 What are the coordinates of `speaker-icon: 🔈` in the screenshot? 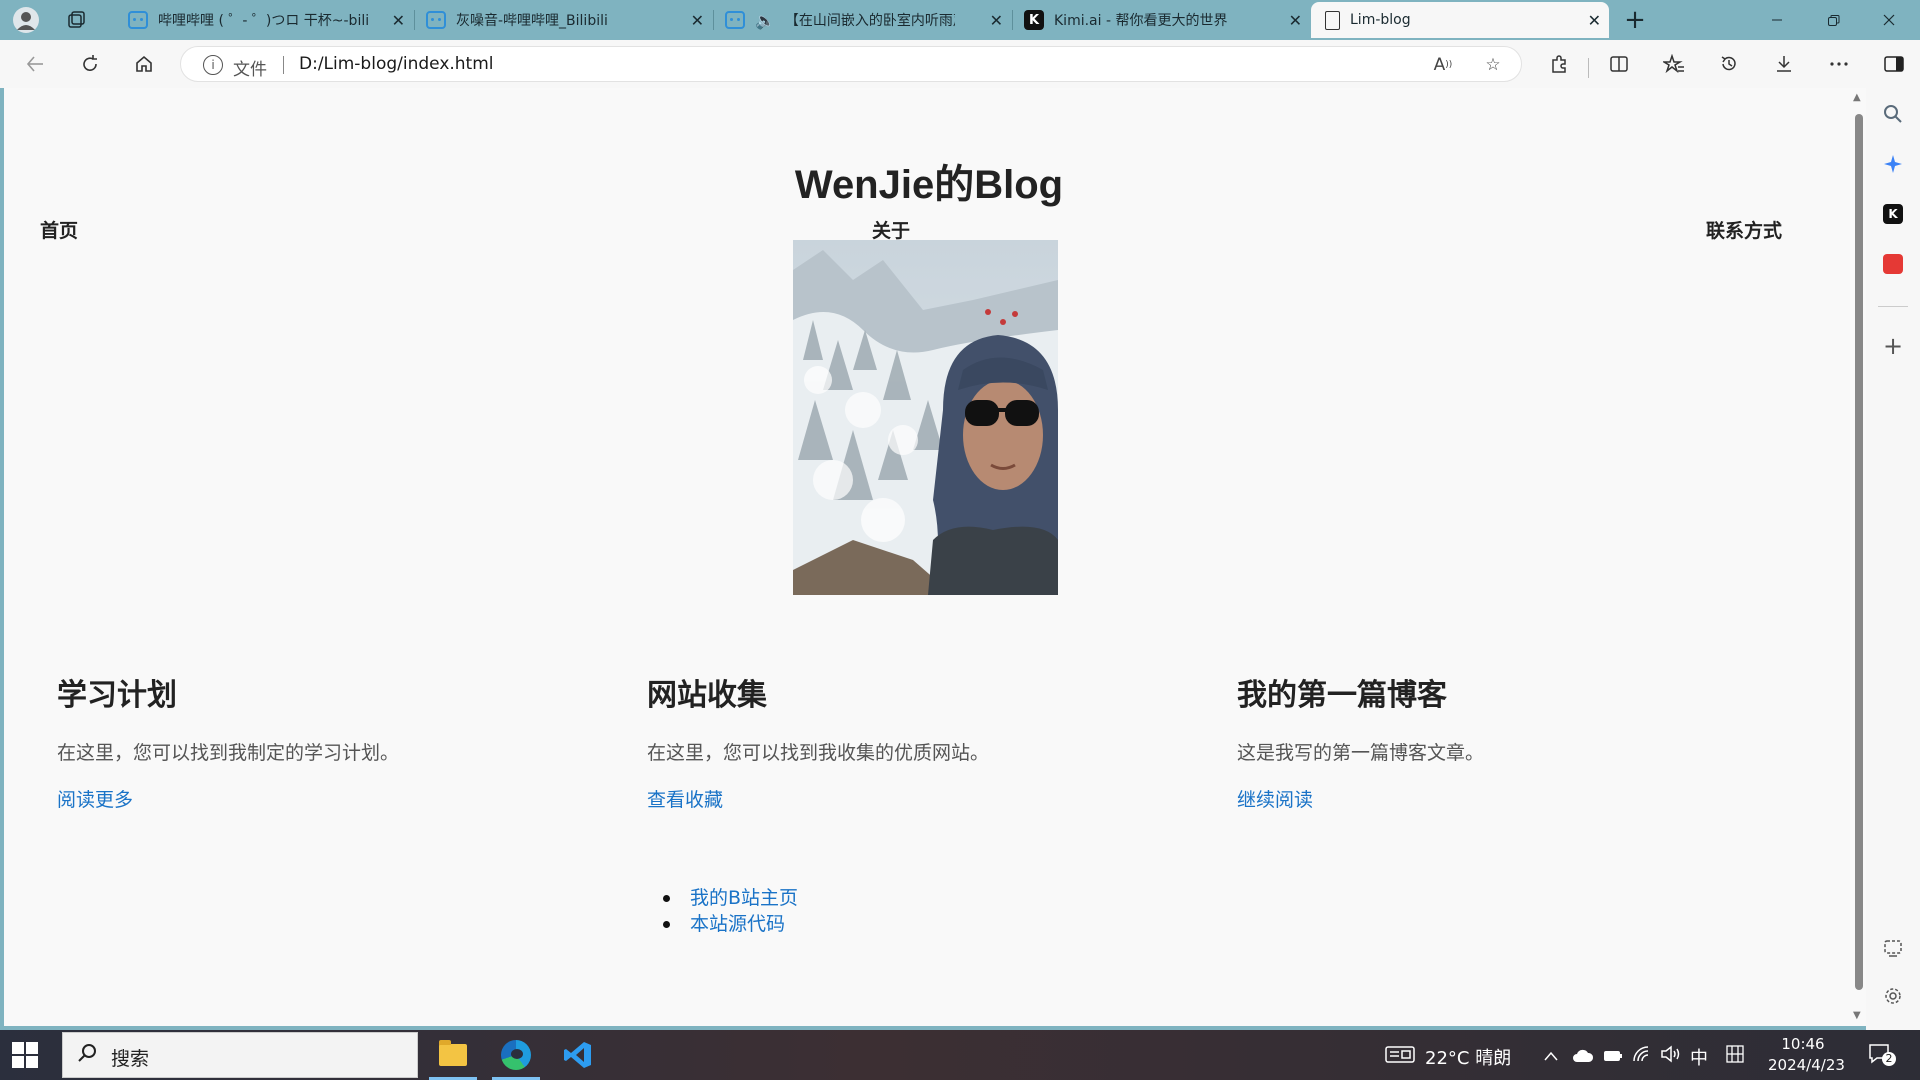 It's located at (765, 20).